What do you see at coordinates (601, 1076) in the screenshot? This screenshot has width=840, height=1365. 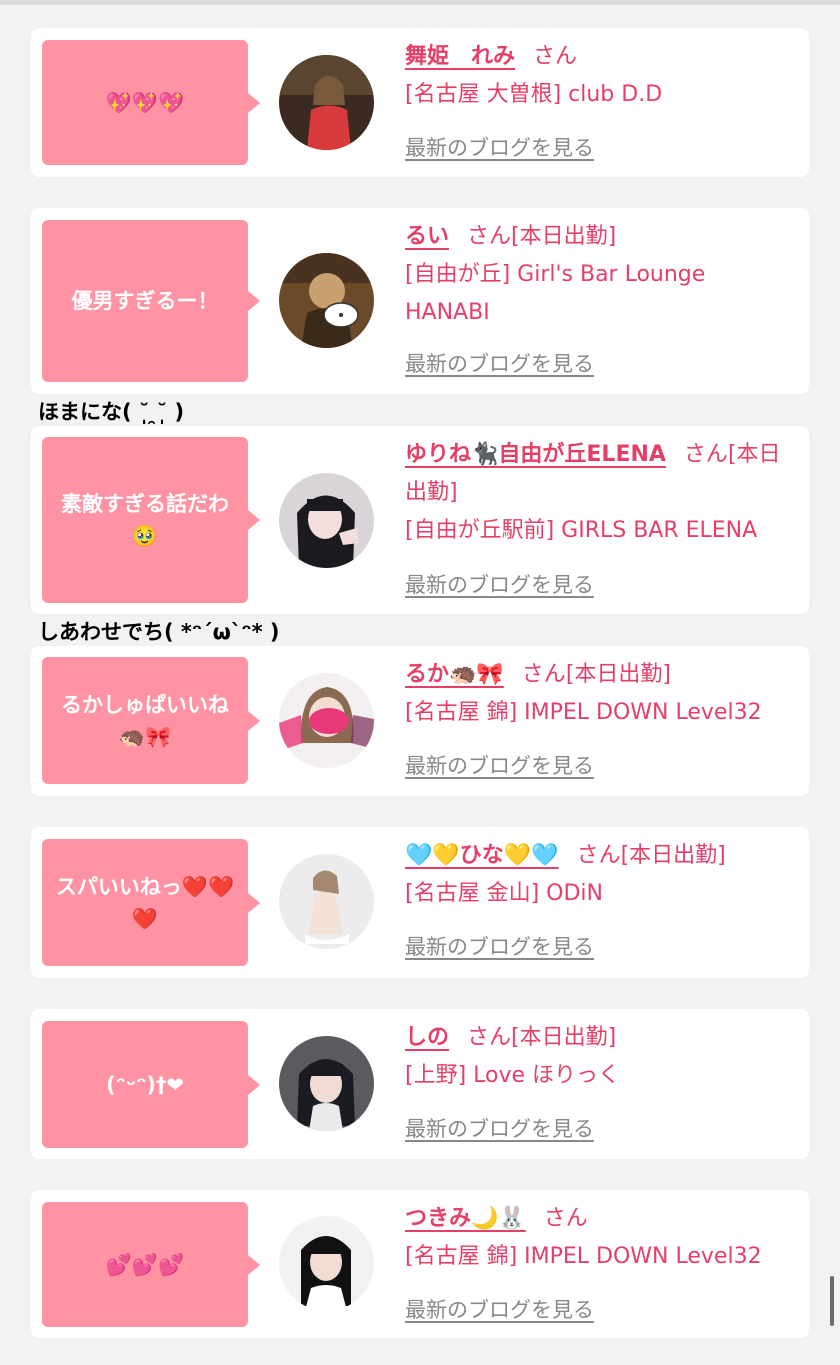 I see `shop-label: [上野] Love ほりっく` at bounding box center [601, 1076].